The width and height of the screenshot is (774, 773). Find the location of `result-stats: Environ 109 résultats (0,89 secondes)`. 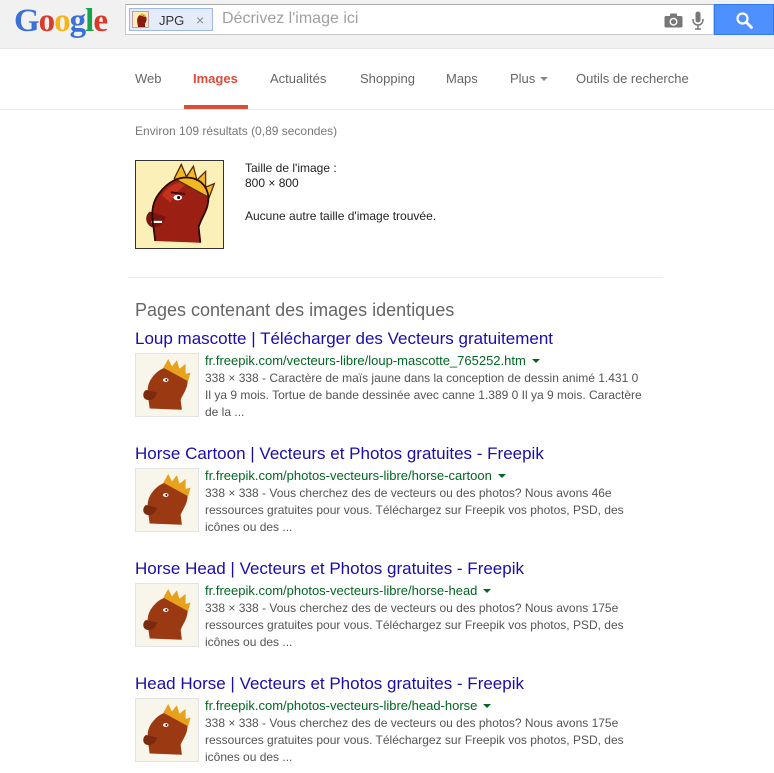

result-stats: Environ 109 résultats (0,89 secondes) is located at coordinates (236, 131).